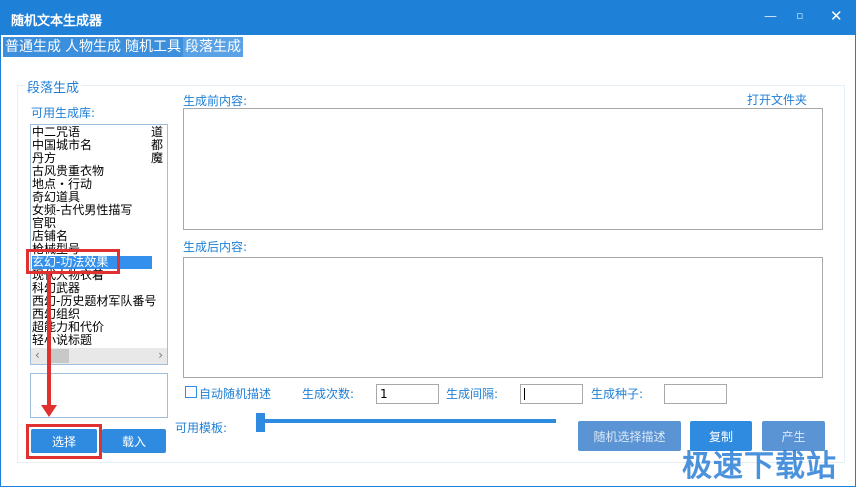 The height and width of the screenshot is (487, 856). Describe the element at coordinates (260, 422) in the screenshot. I see `template-slider-thumb` at that location.